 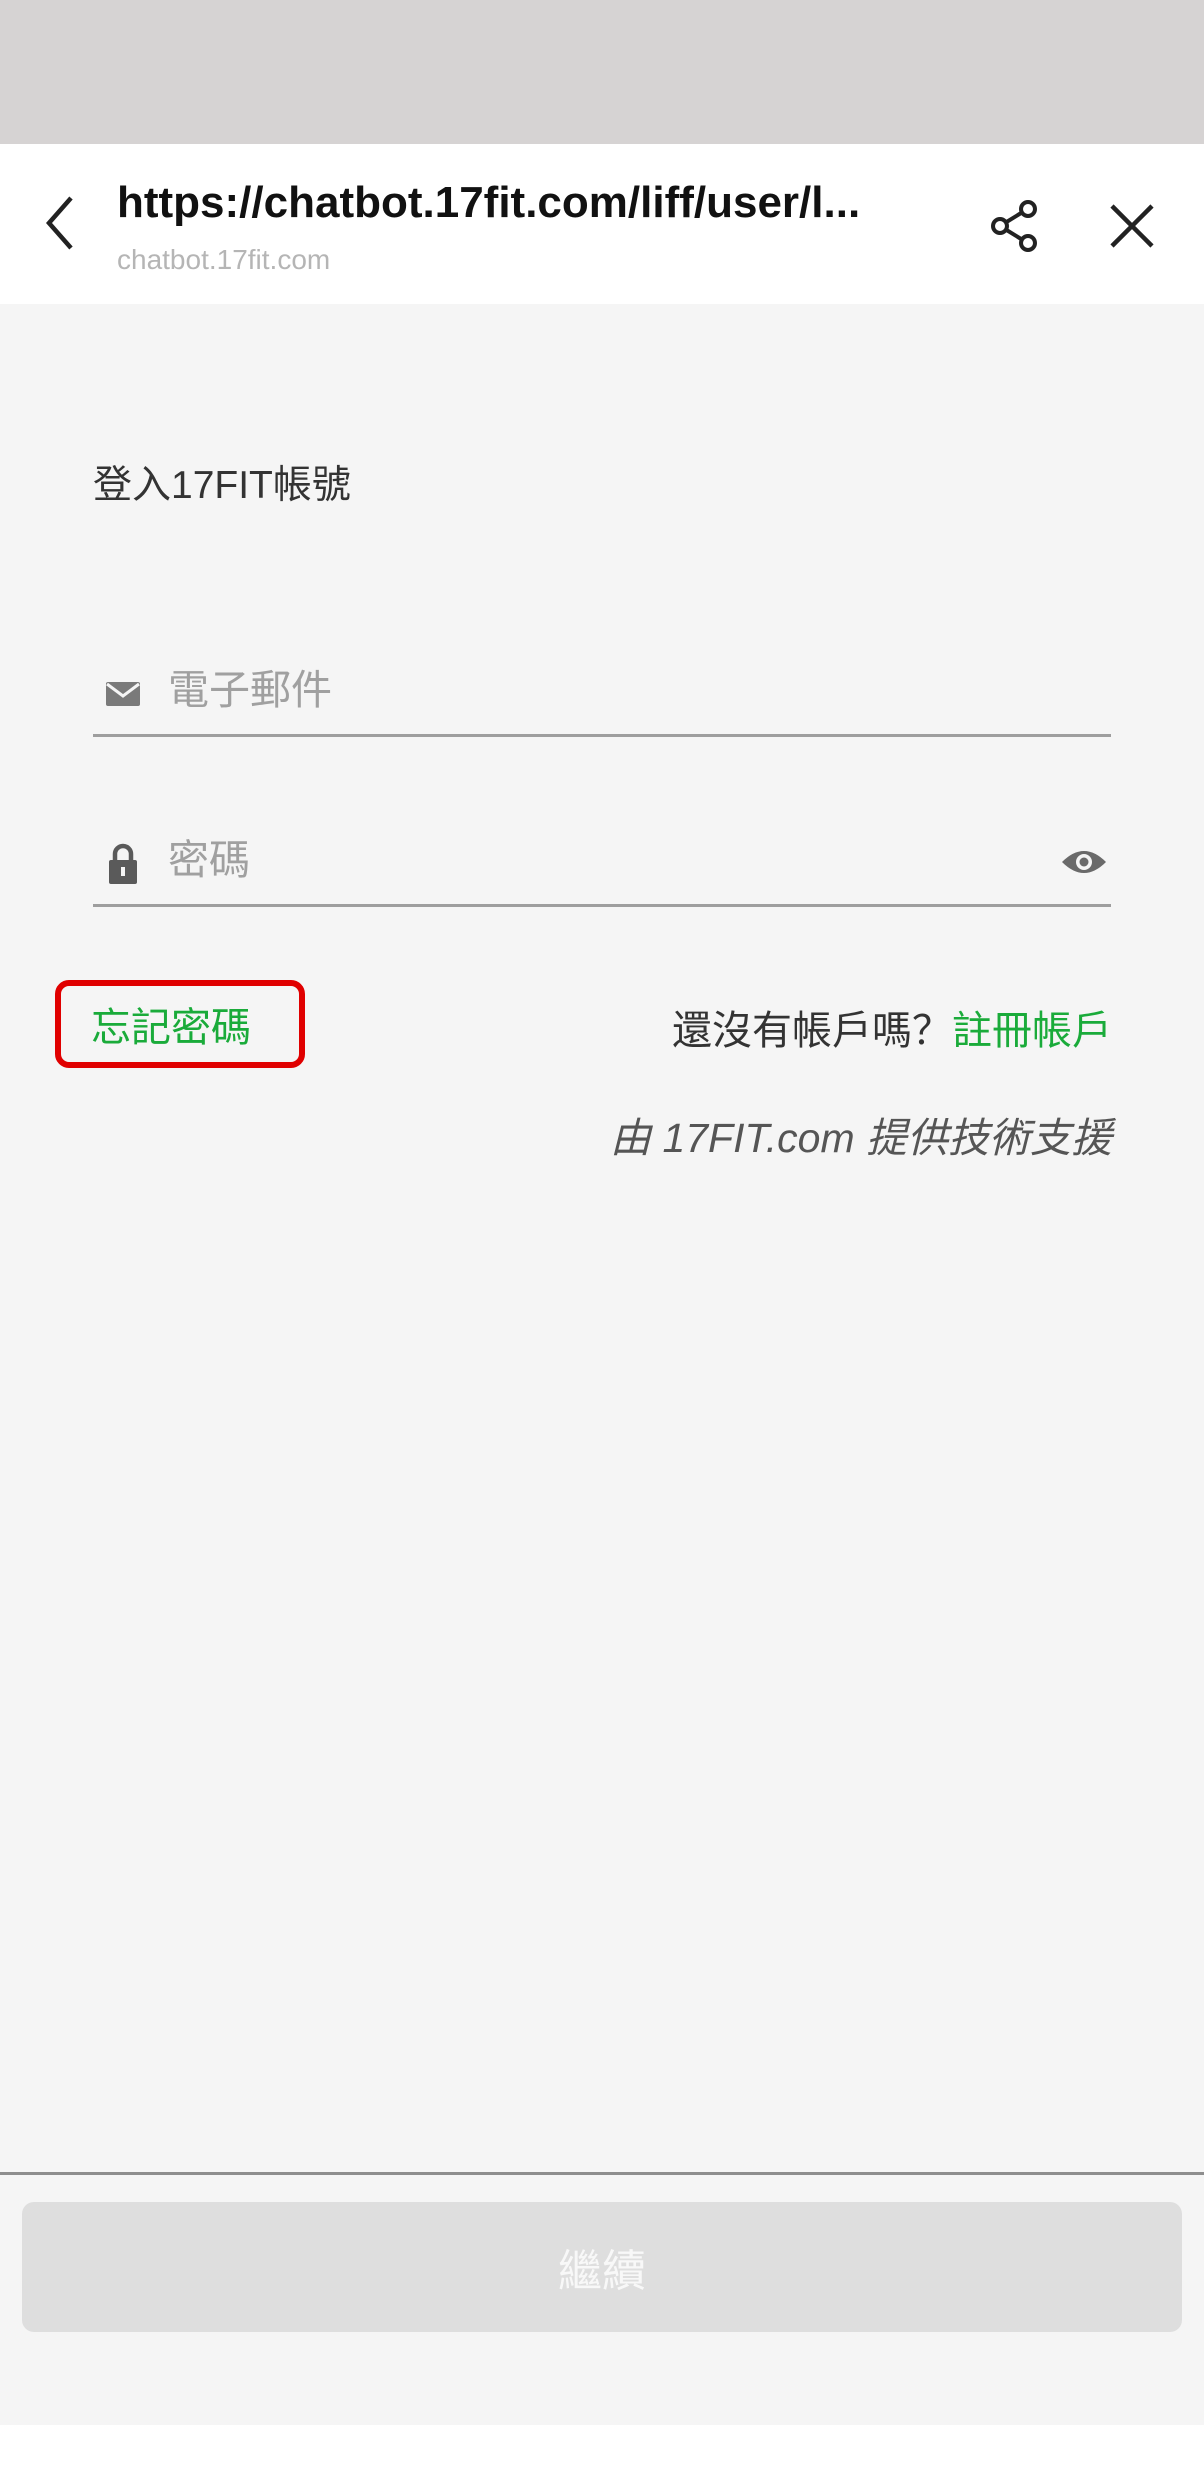 What do you see at coordinates (224, 259) in the screenshot?
I see `page-domain: chatbot.17fit.com` at bounding box center [224, 259].